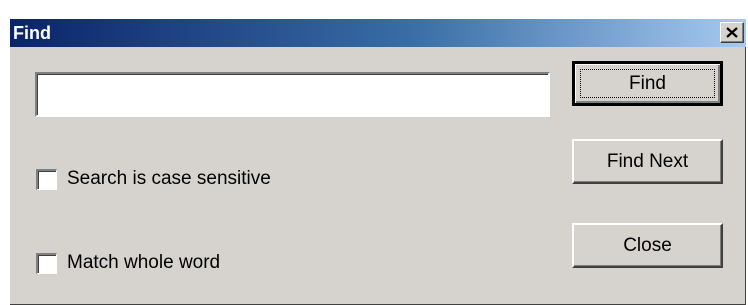  I want to click on search-input, so click(292, 94).